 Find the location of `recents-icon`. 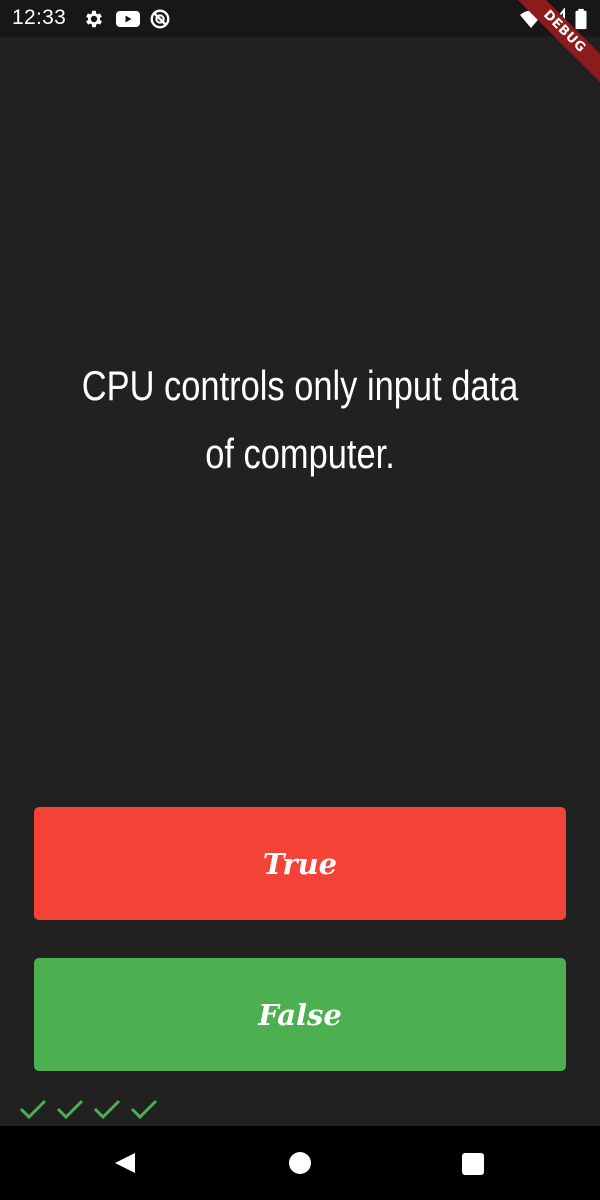

recents-icon is located at coordinates (473, 1164).